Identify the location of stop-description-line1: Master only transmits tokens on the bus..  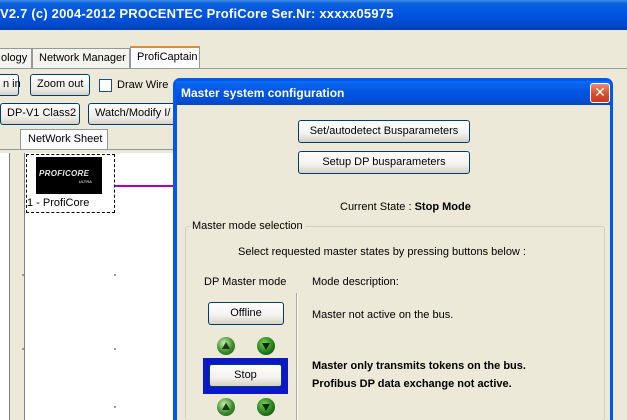
(419, 366).